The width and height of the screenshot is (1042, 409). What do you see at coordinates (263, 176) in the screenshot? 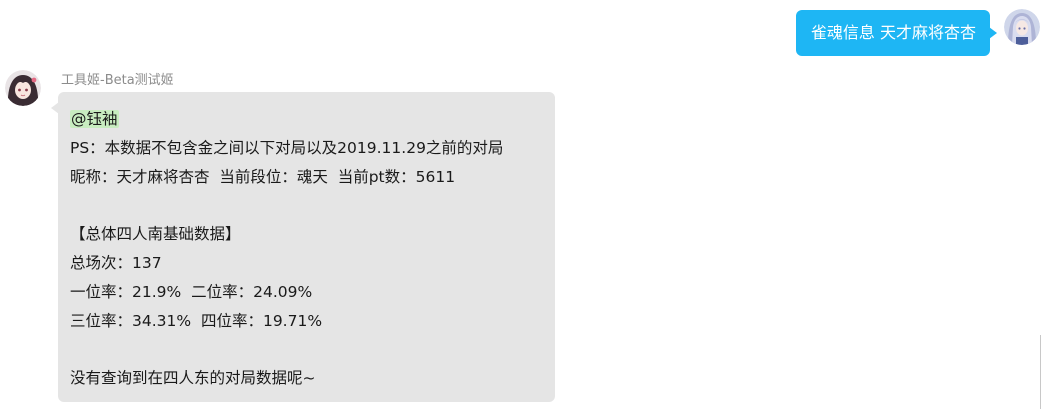
I see `message-line: 昵称：天才麻将杏杏 当前段位：魂天 当前pt数：5611` at bounding box center [263, 176].